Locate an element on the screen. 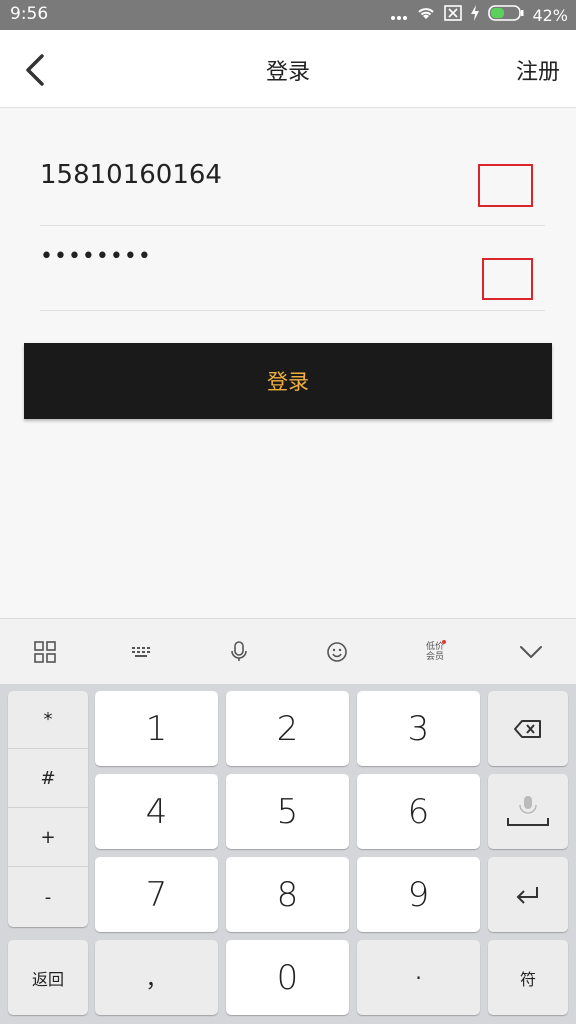 The width and height of the screenshot is (576, 1024). member-label-line1: 低价 is located at coordinates (434, 647).